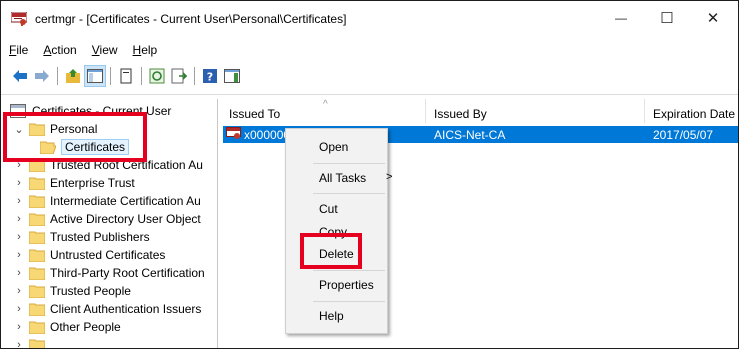  I want to click on maximize-button: ☐, so click(667, 18).